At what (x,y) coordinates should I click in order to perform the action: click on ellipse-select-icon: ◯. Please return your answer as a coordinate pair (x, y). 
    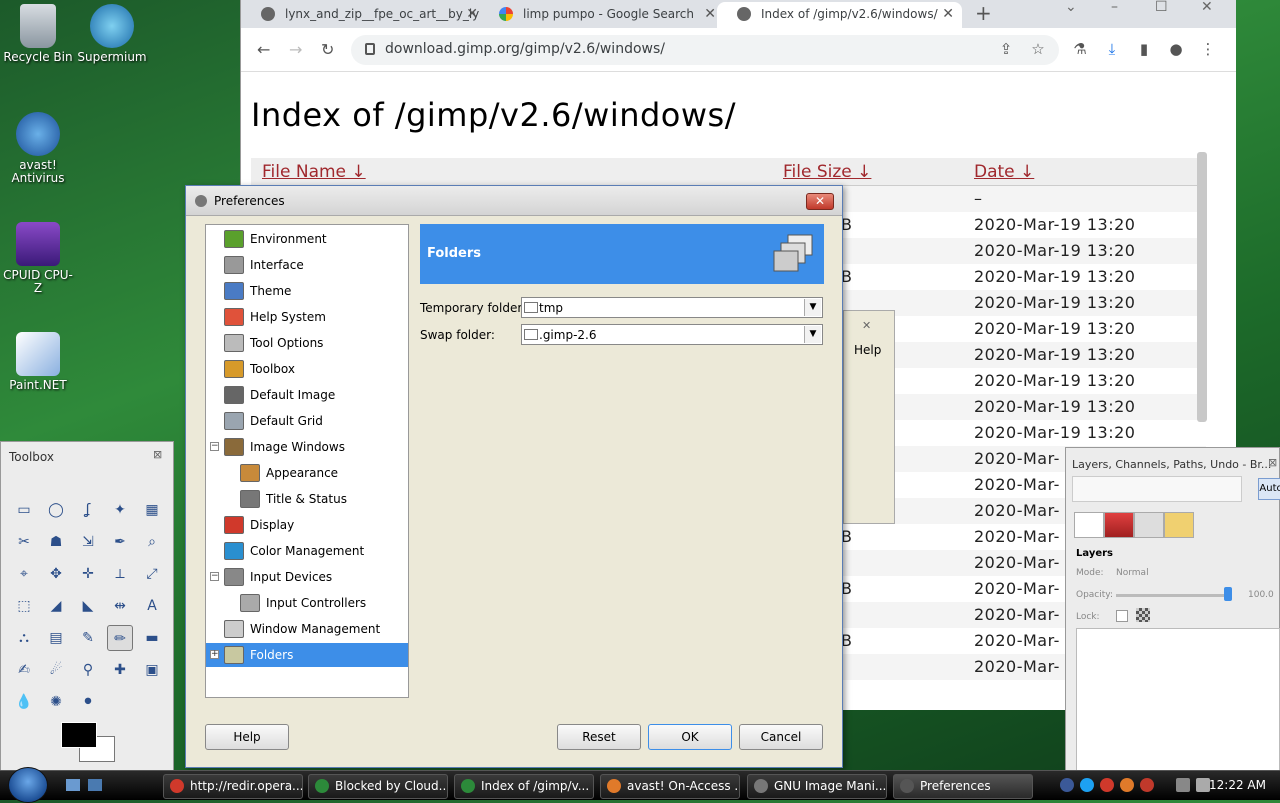
    Looking at the image, I should click on (56, 510).